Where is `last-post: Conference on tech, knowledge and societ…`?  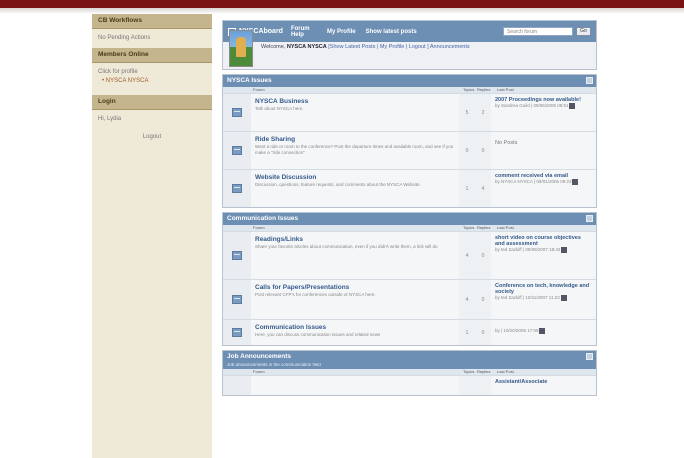 last-post: Conference on tech, knowledge and societ… is located at coordinates (543, 299).